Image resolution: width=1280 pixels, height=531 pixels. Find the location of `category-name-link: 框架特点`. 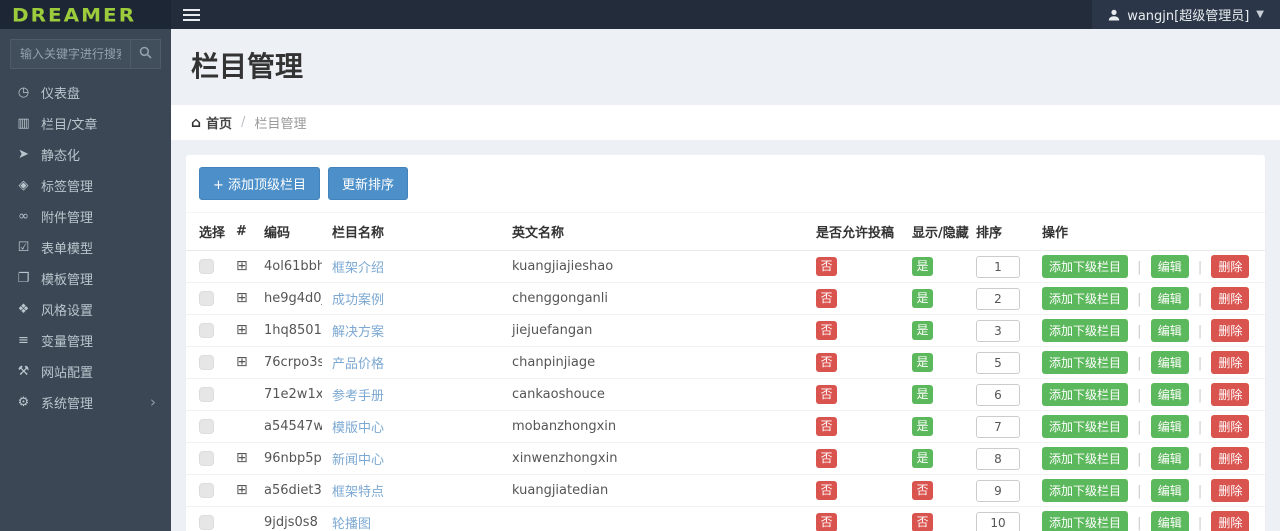

category-name-link: 框架特点 is located at coordinates (358, 492).